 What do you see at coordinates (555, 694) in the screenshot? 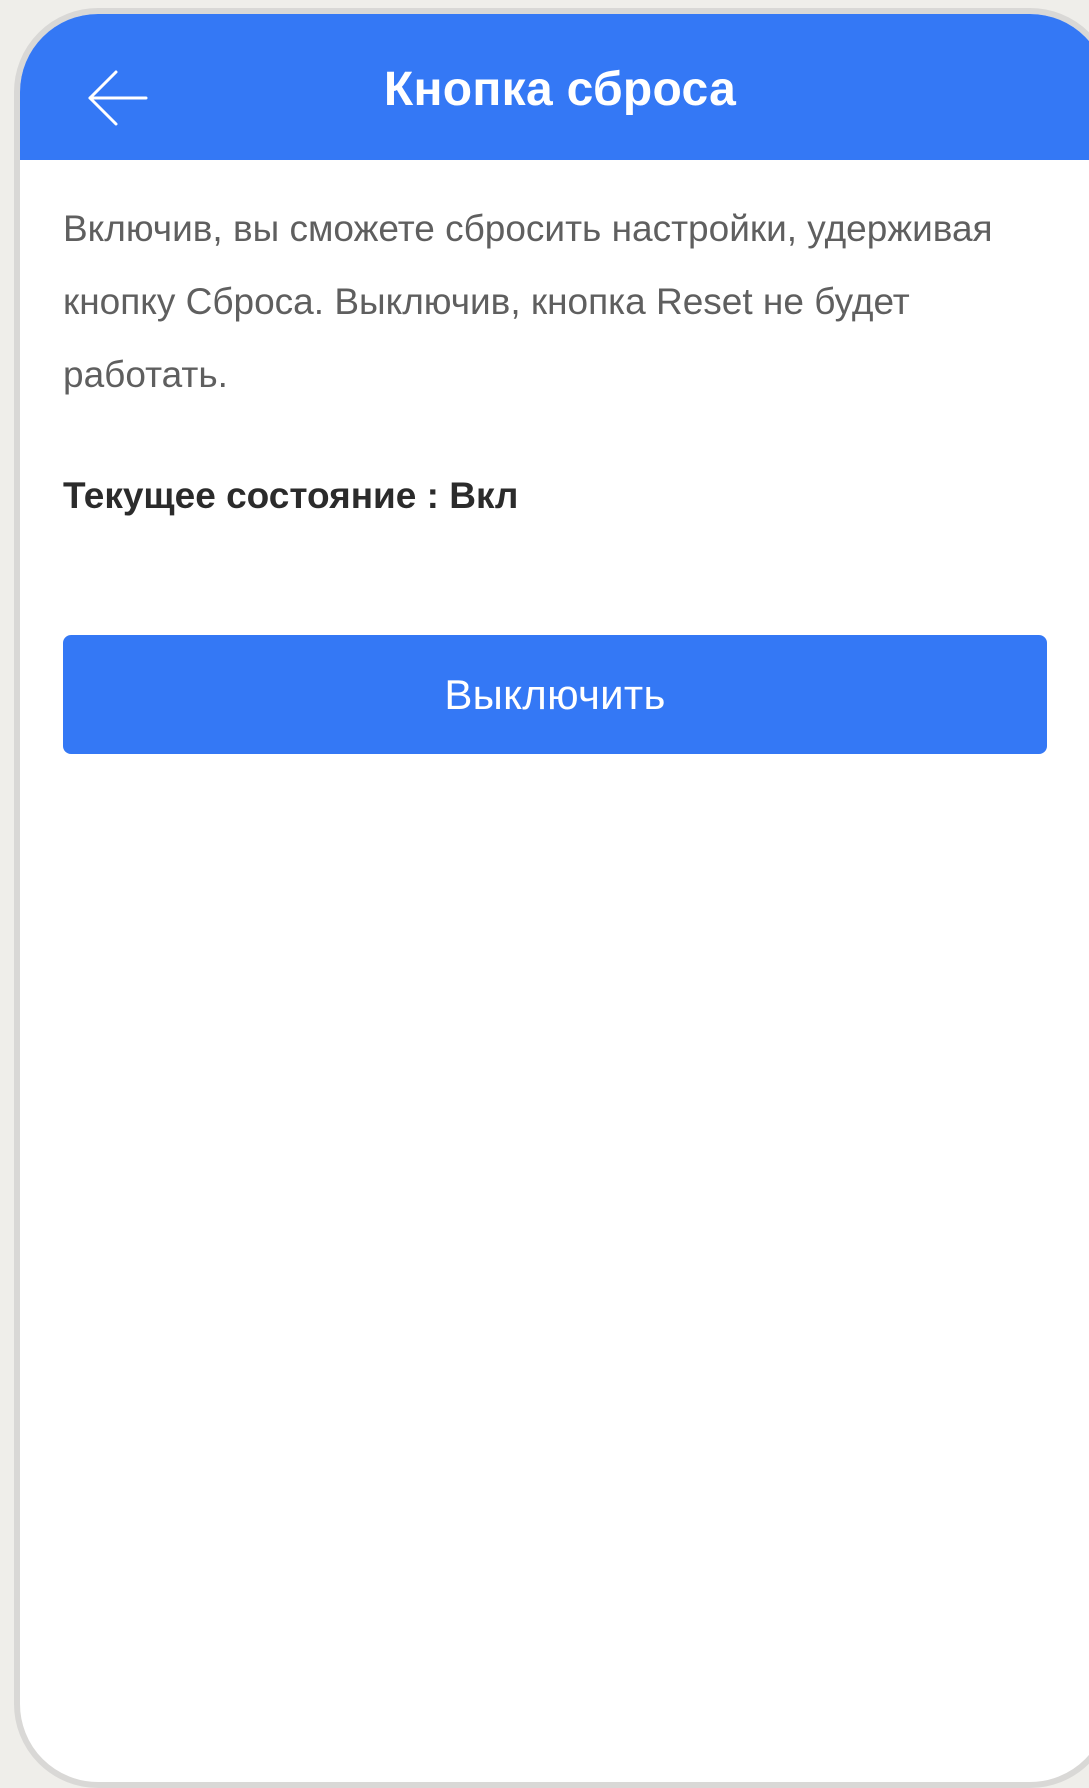
I see `disable-button: Выключить` at bounding box center [555, 694].